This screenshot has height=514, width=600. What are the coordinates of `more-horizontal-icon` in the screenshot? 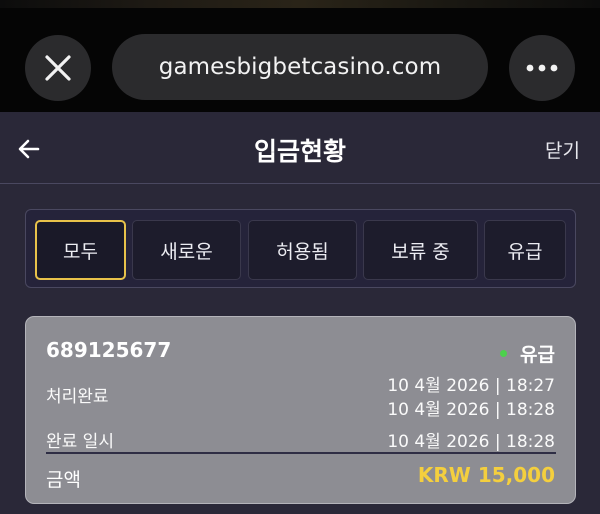 It's located at (542, 68).